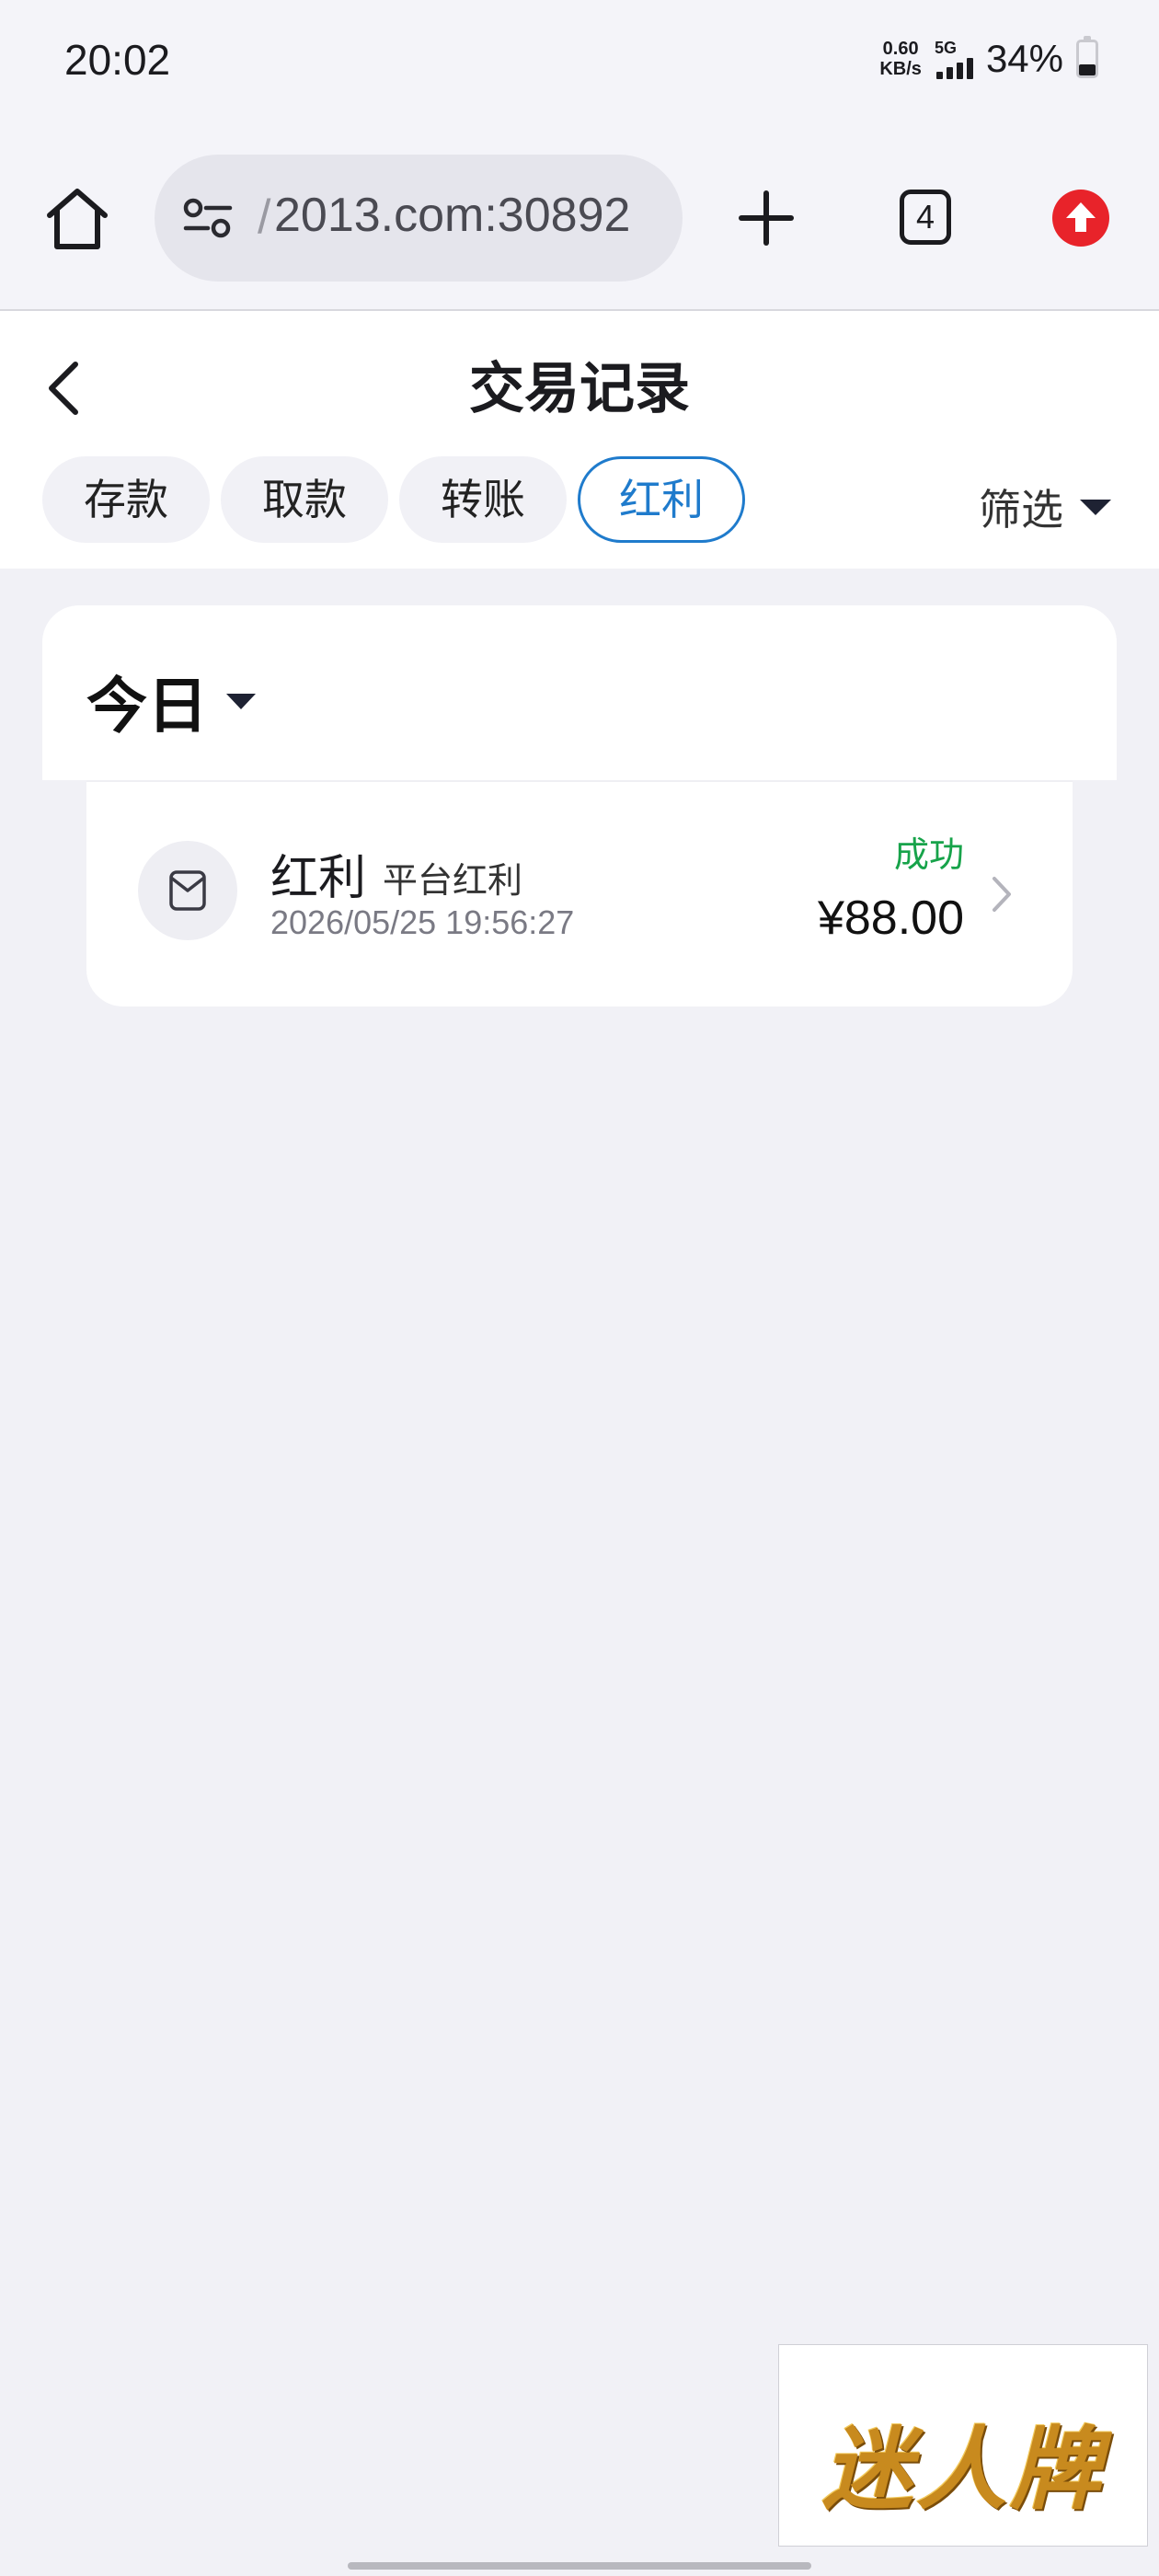 Image resolution: width=1159 pixels, height=2576 pixels. Describe the element at coordinates (422, 922) in the screenshot. I see `transaction-time: 2026/05/25 19:56:27` at that location.